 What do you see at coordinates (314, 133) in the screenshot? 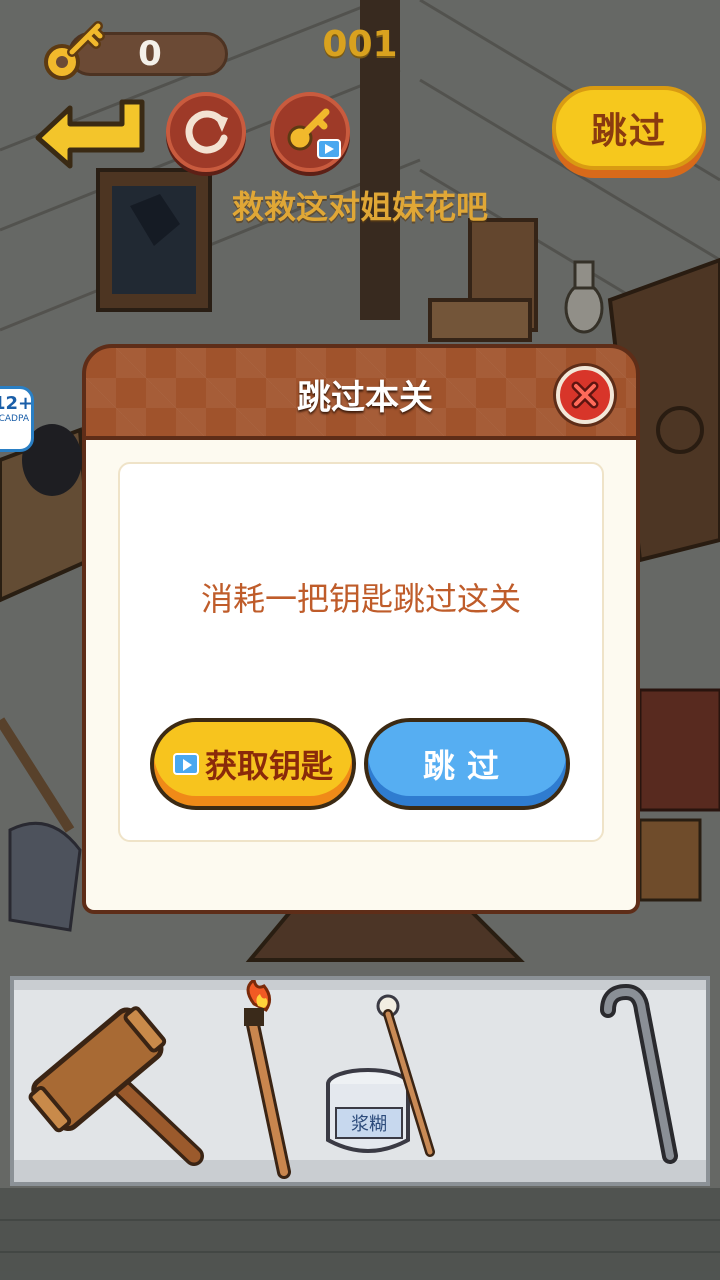
I see `key-video-icon` at bounding box center [314, 133].